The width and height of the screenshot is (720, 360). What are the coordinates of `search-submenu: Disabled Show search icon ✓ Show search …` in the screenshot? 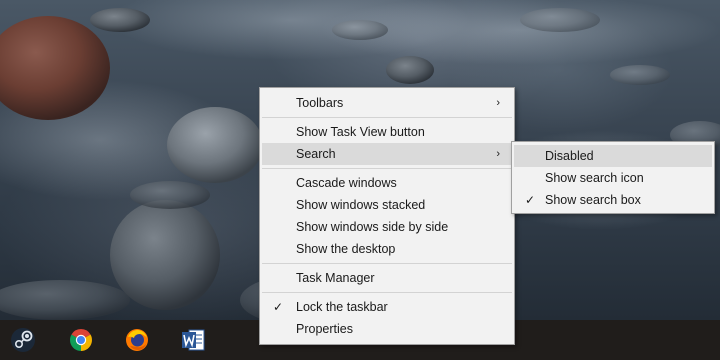 It's located at (613, 177).